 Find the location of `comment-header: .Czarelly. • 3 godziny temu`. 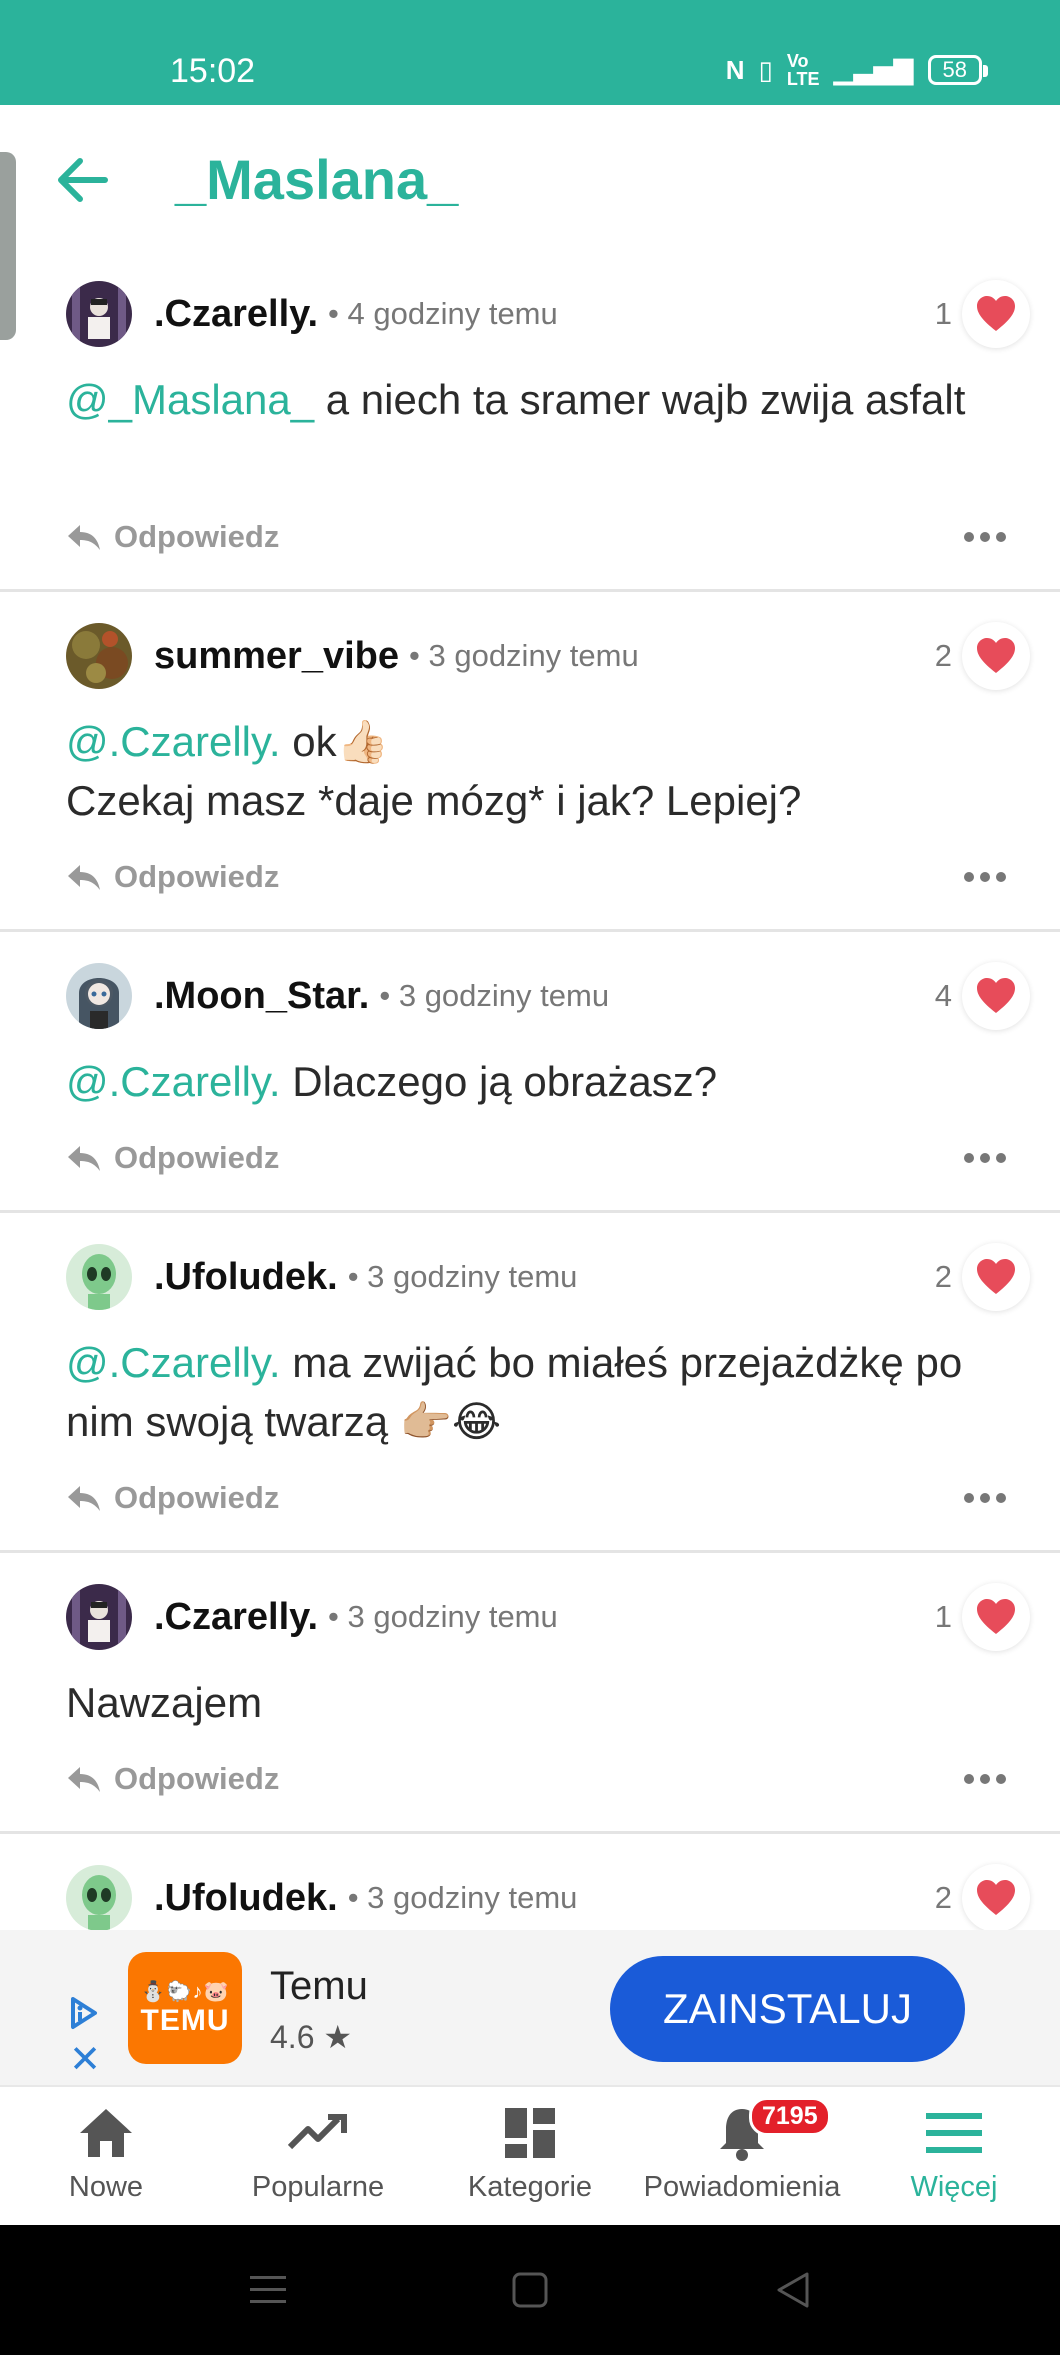

comment-header: .Czarelly. • 3 godziny temu is located at coordinates (312, 1617).